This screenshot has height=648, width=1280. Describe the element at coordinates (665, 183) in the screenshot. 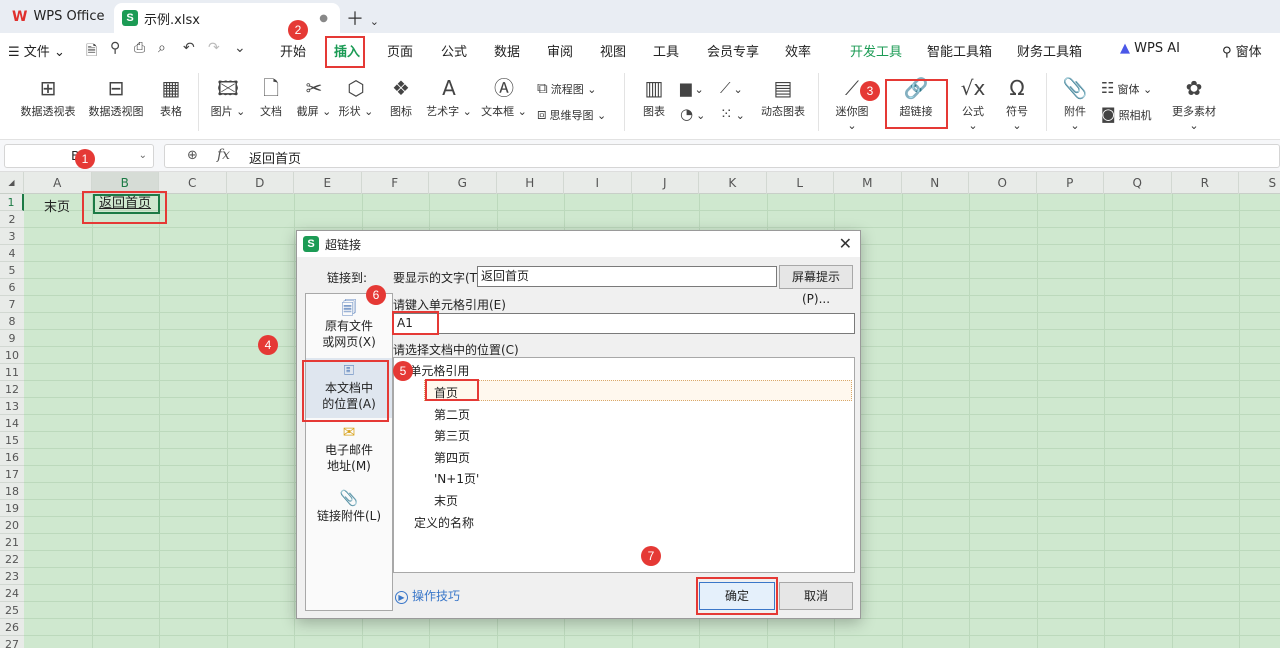

I see `column-header-j: J` at that location.